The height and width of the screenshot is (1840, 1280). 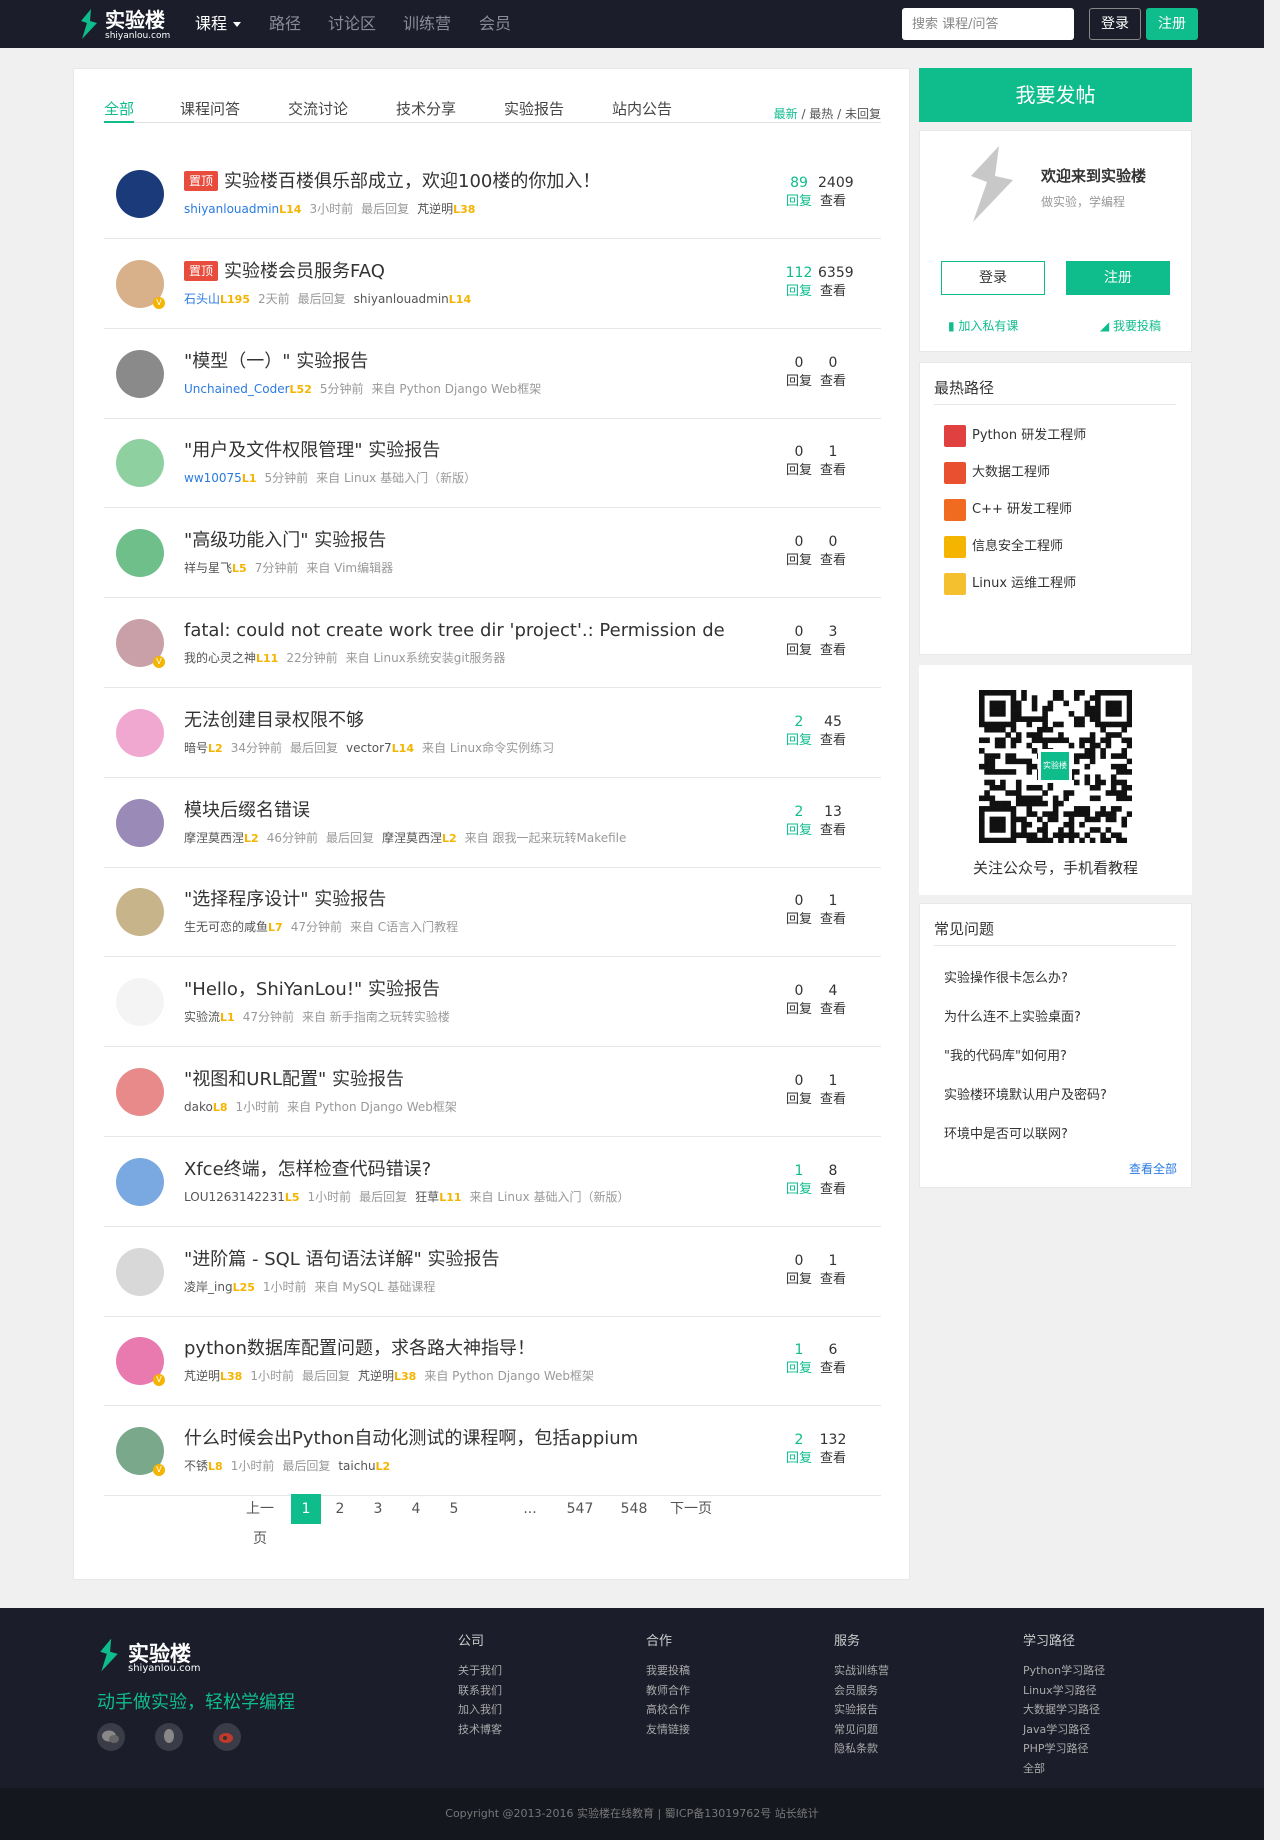 I want to click on footer-link: 关于我们, so click(x=480, y=1671).